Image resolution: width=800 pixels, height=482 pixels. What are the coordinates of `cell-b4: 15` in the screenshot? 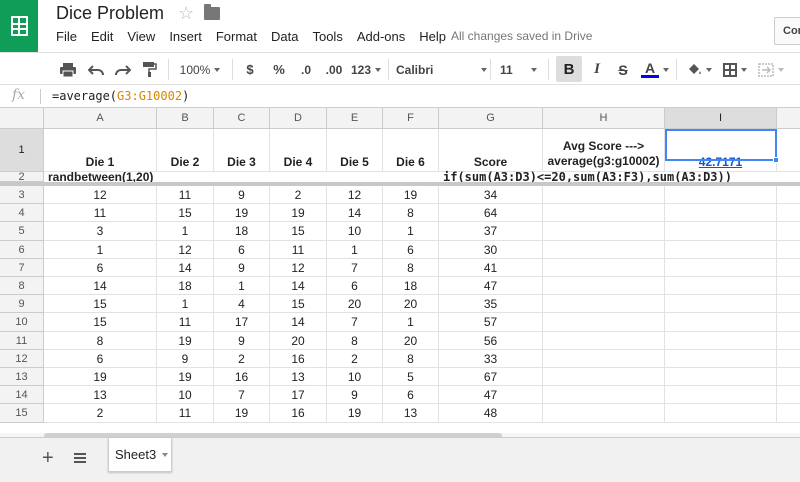 It's located at (185, 213).